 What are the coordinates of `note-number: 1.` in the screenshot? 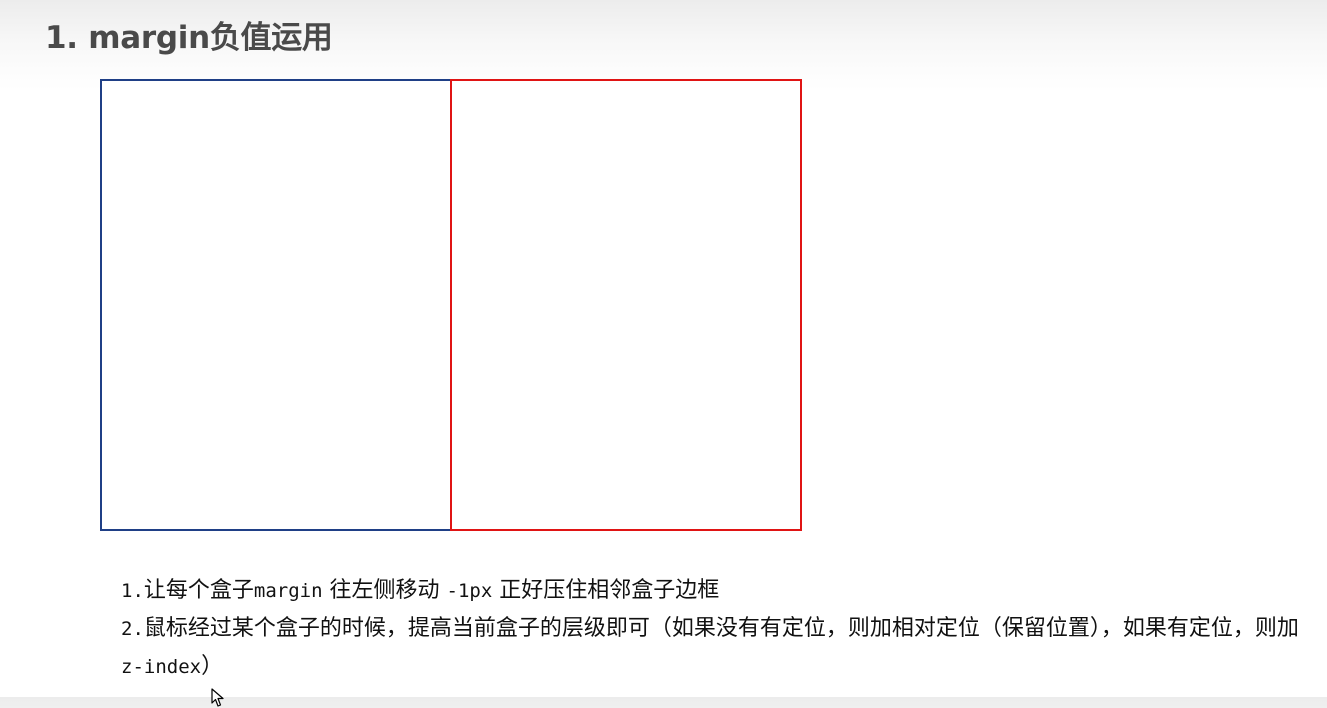 It's located at (132, 591).